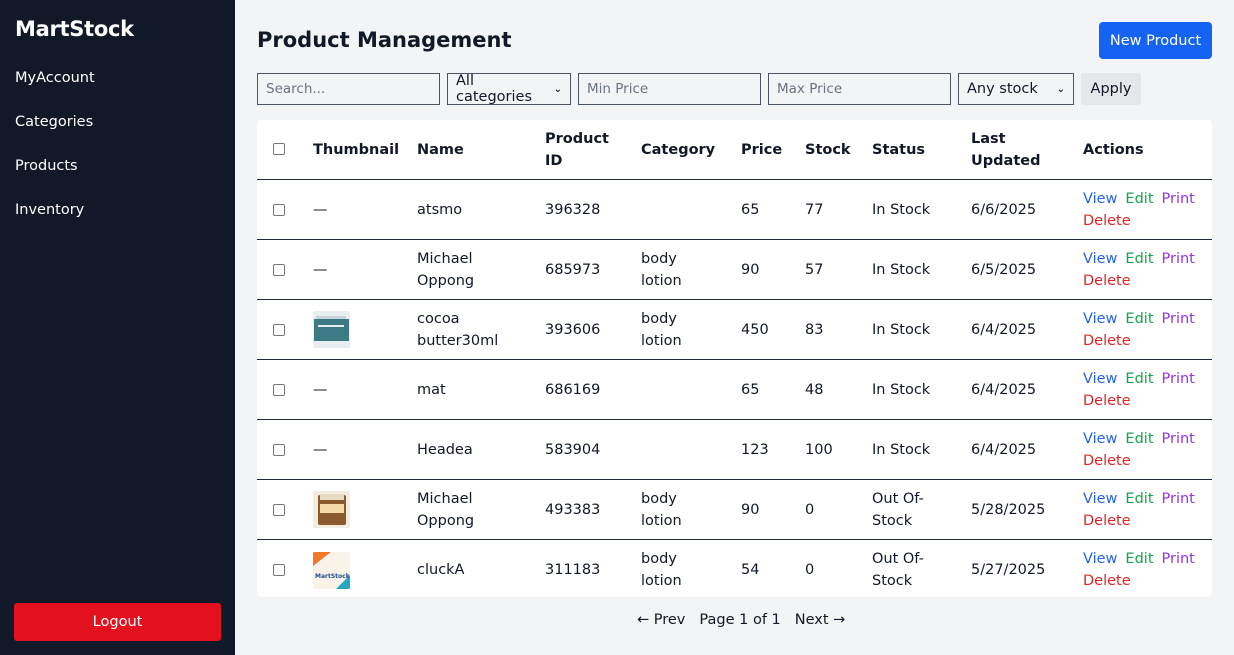  Describe the element at coordinates (750, 570) in the screenshot. I see `product-price: 54` at that location.